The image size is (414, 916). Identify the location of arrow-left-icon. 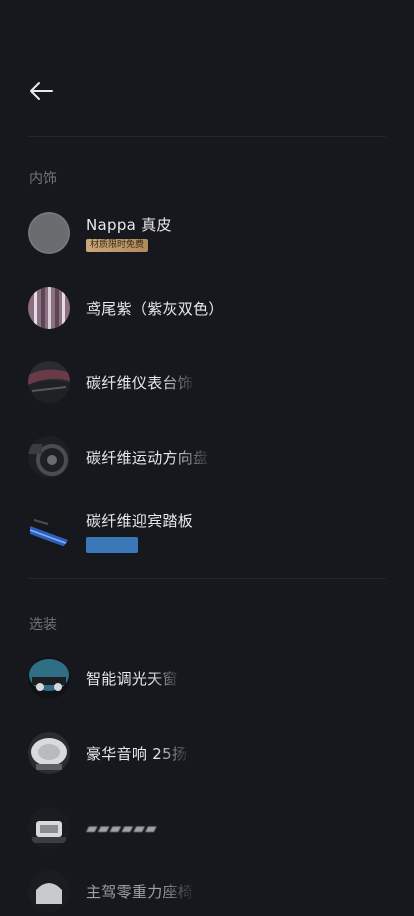
(41, 93).